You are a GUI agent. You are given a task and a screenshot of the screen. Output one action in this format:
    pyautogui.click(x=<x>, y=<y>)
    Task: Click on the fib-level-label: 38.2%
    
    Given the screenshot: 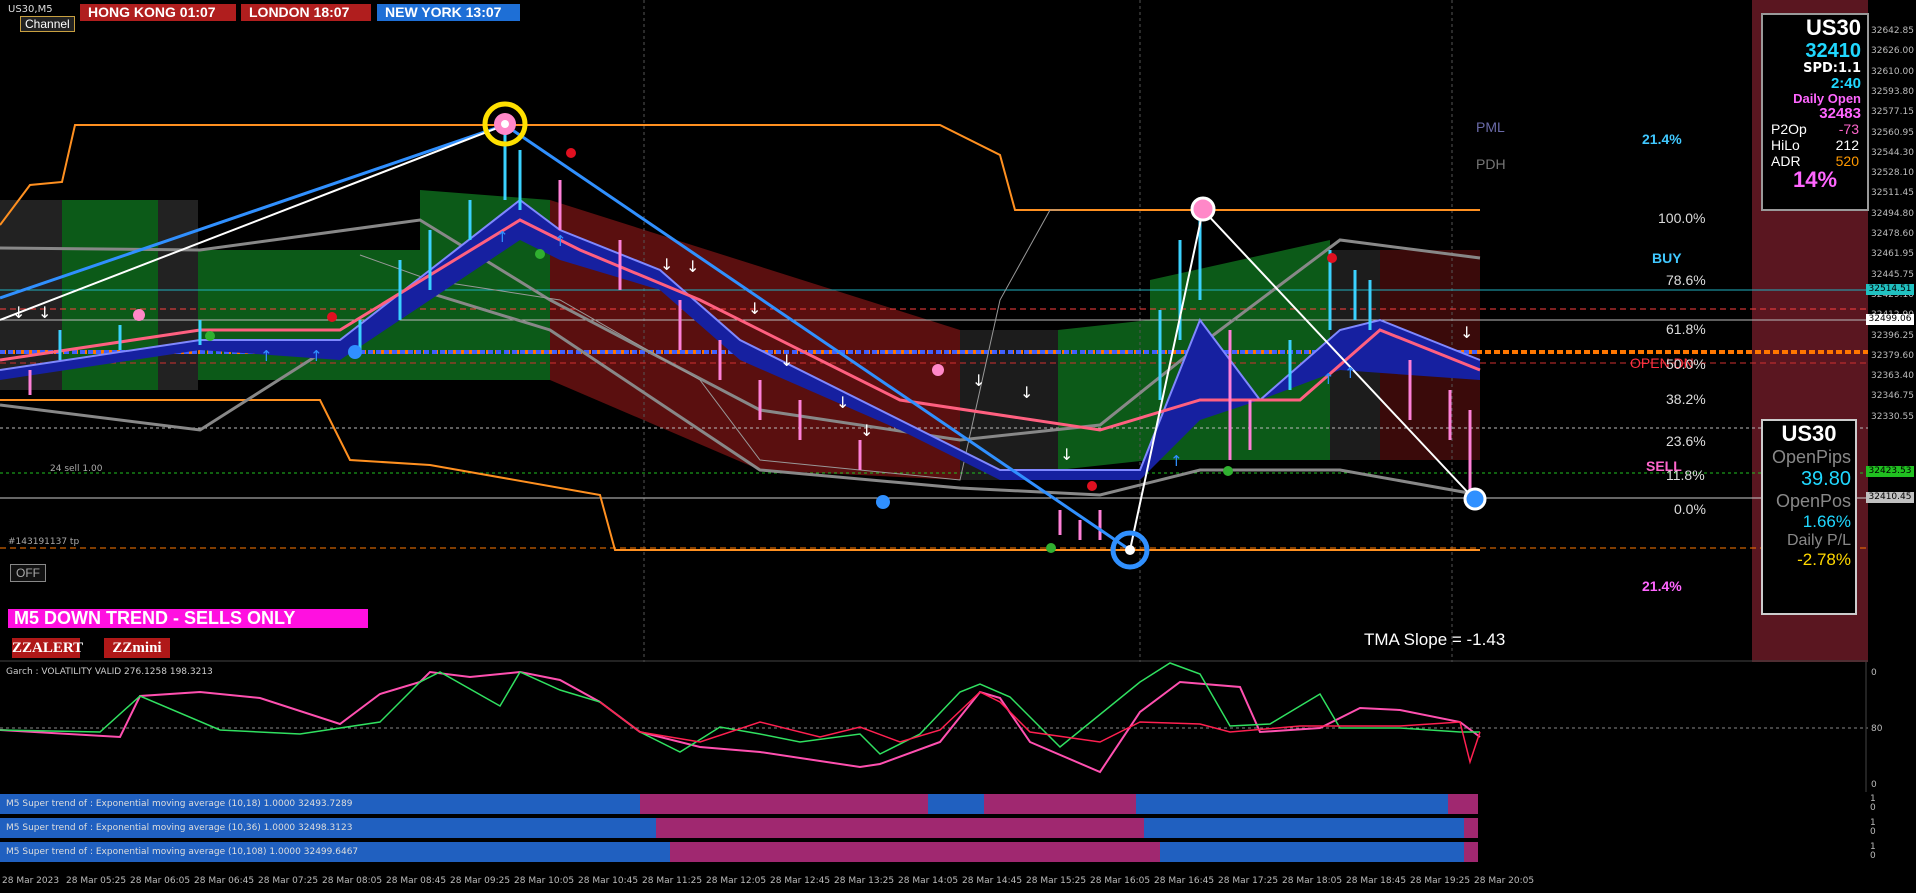 What is the action you would take?
    pyautogui.click(x=1686, y=399)
    